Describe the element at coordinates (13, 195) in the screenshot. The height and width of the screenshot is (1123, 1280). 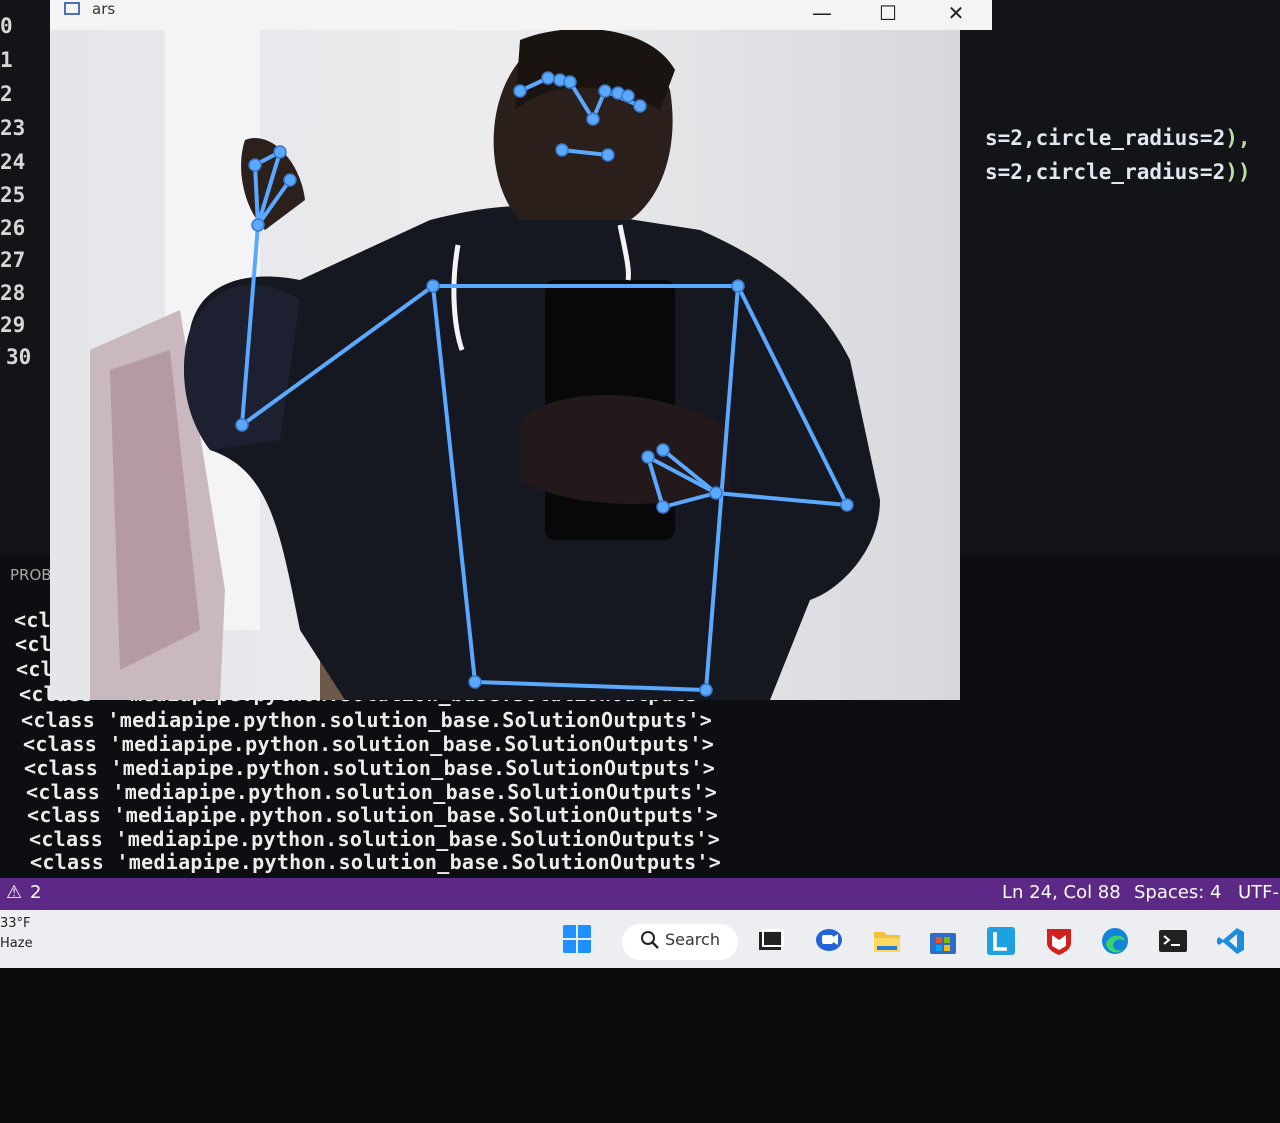
I see `line-number: 25` at that location.